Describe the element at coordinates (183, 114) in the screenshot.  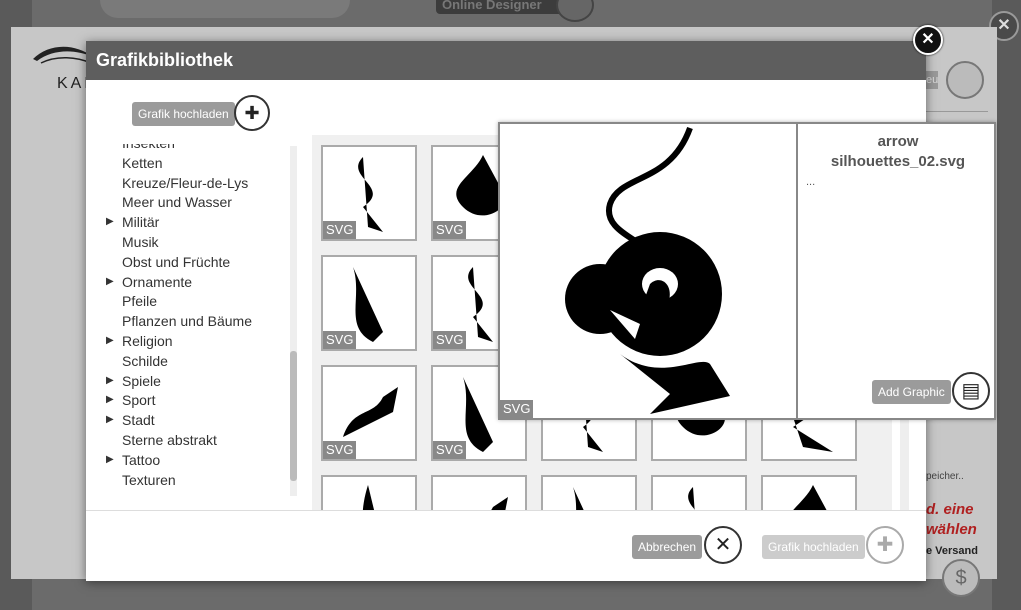
I see `upload-graphic-label: Grafik hochladen` at that location.